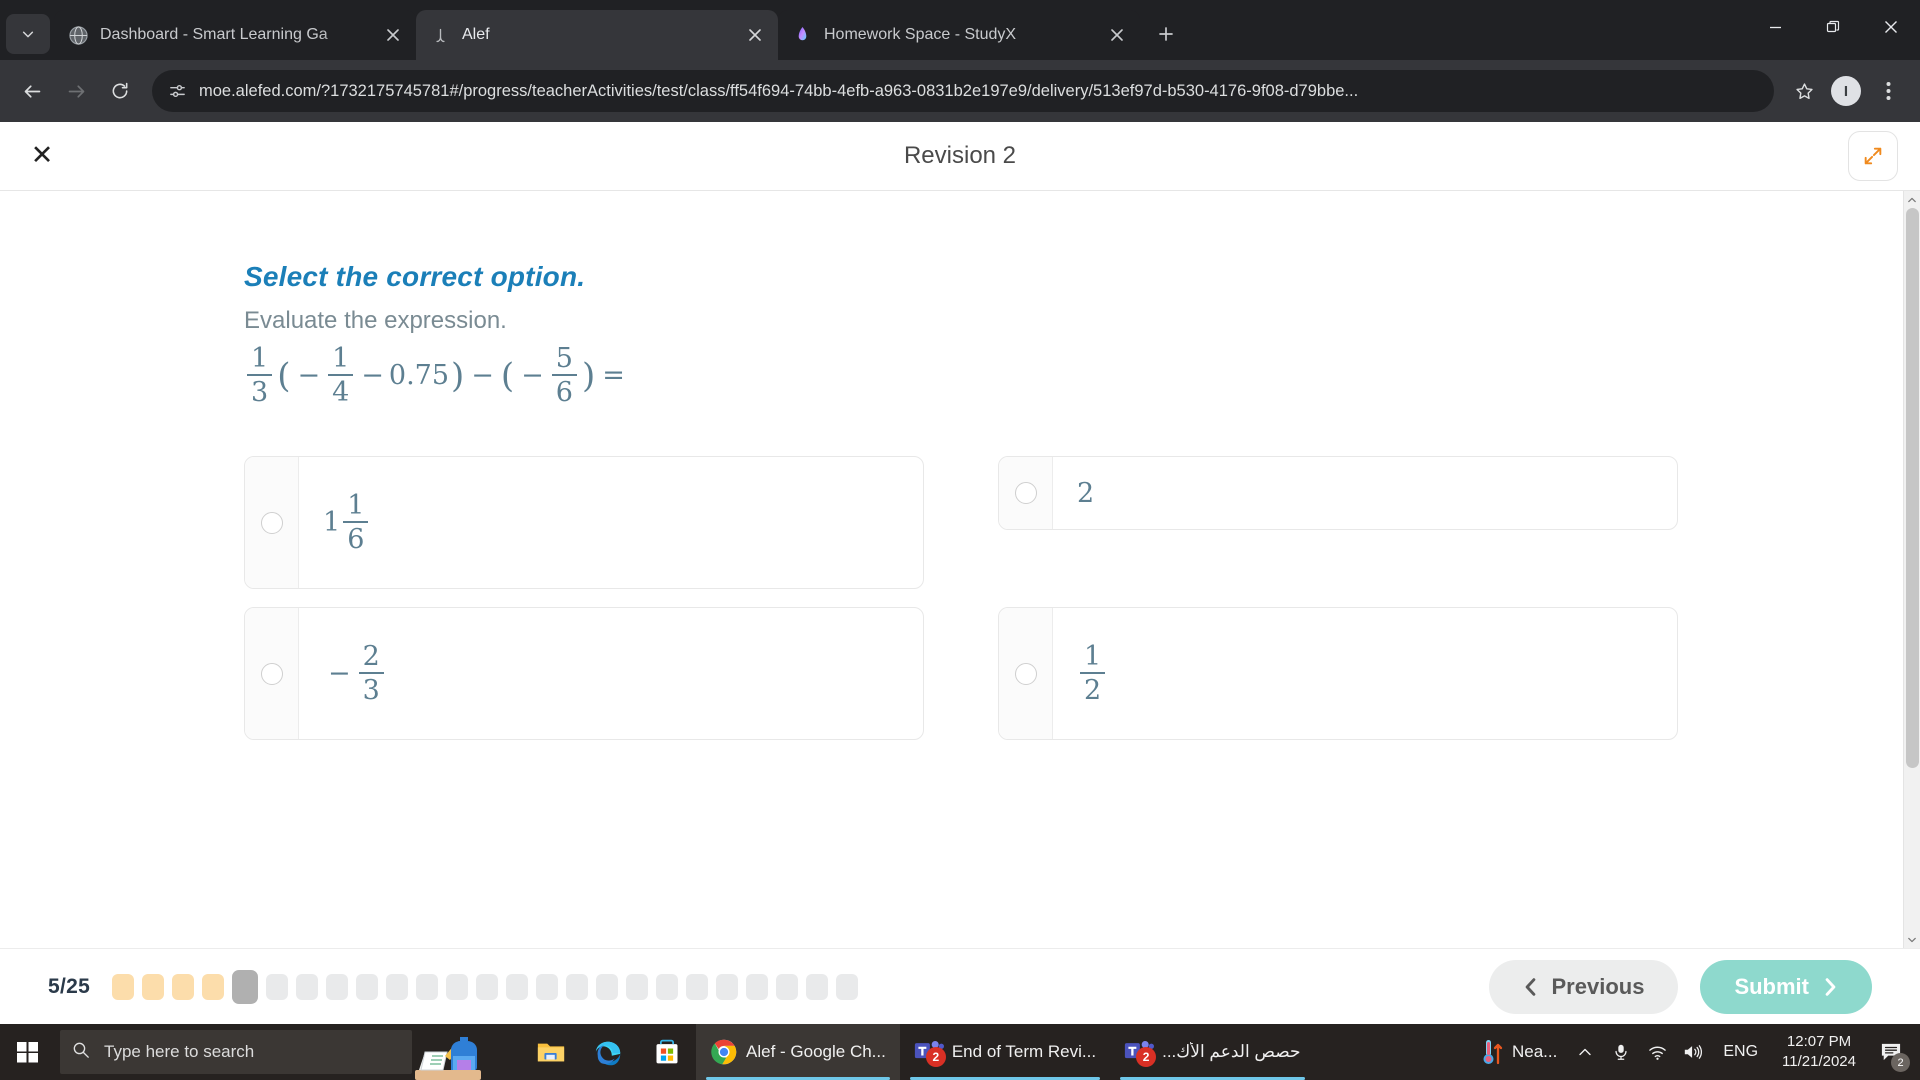 The height and width of the screenshot is (1080, 1920). What do you see at coordinates (1912, 488) in the screenshot?
I see `scrollbar-thumb` at bounding box center [1912, 488].